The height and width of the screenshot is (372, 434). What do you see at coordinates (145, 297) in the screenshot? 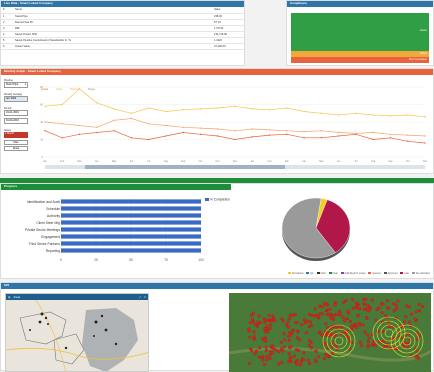
I see `close-icon: ✕` at bounding box center [145, 297].